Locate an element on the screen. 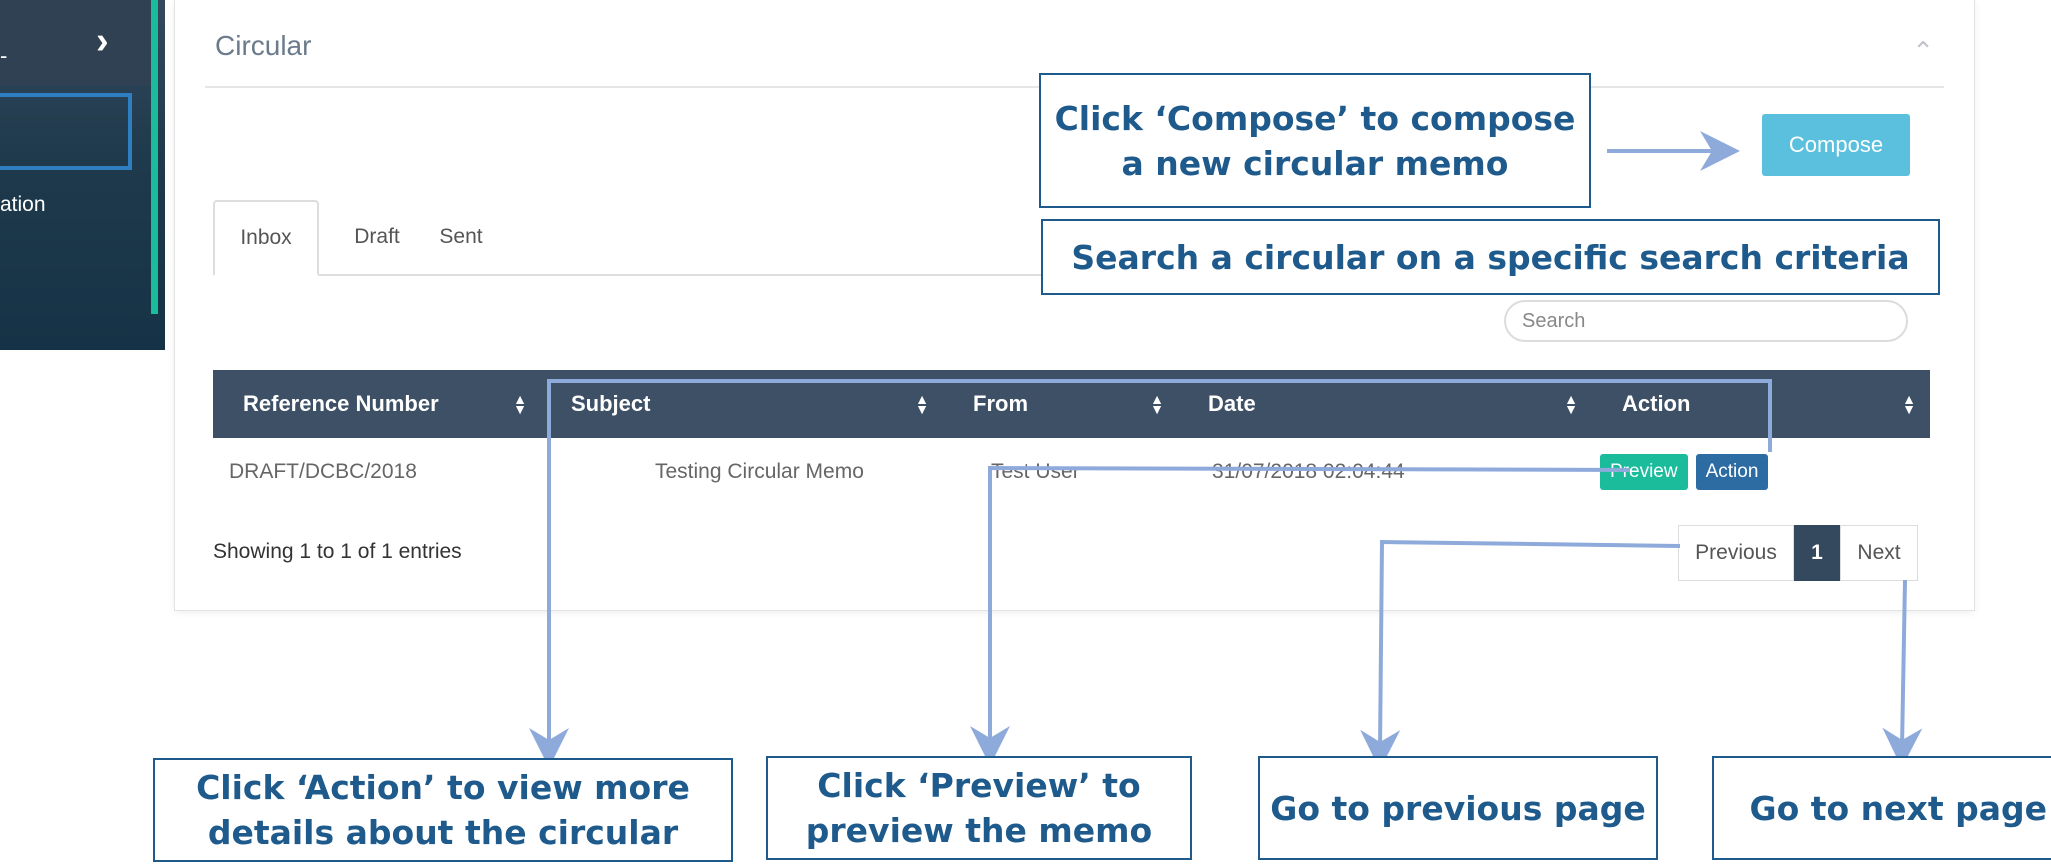  column-label: Subject is located at coordinates (611, 403).